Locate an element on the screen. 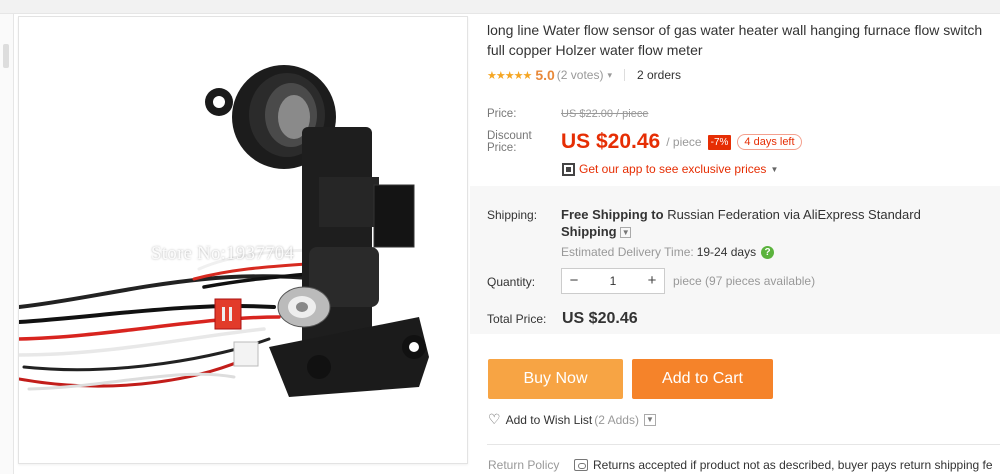 The width and height of the screenshot is (1000, 474). current-price: US $20.46 is located at coordinates (611, 141).